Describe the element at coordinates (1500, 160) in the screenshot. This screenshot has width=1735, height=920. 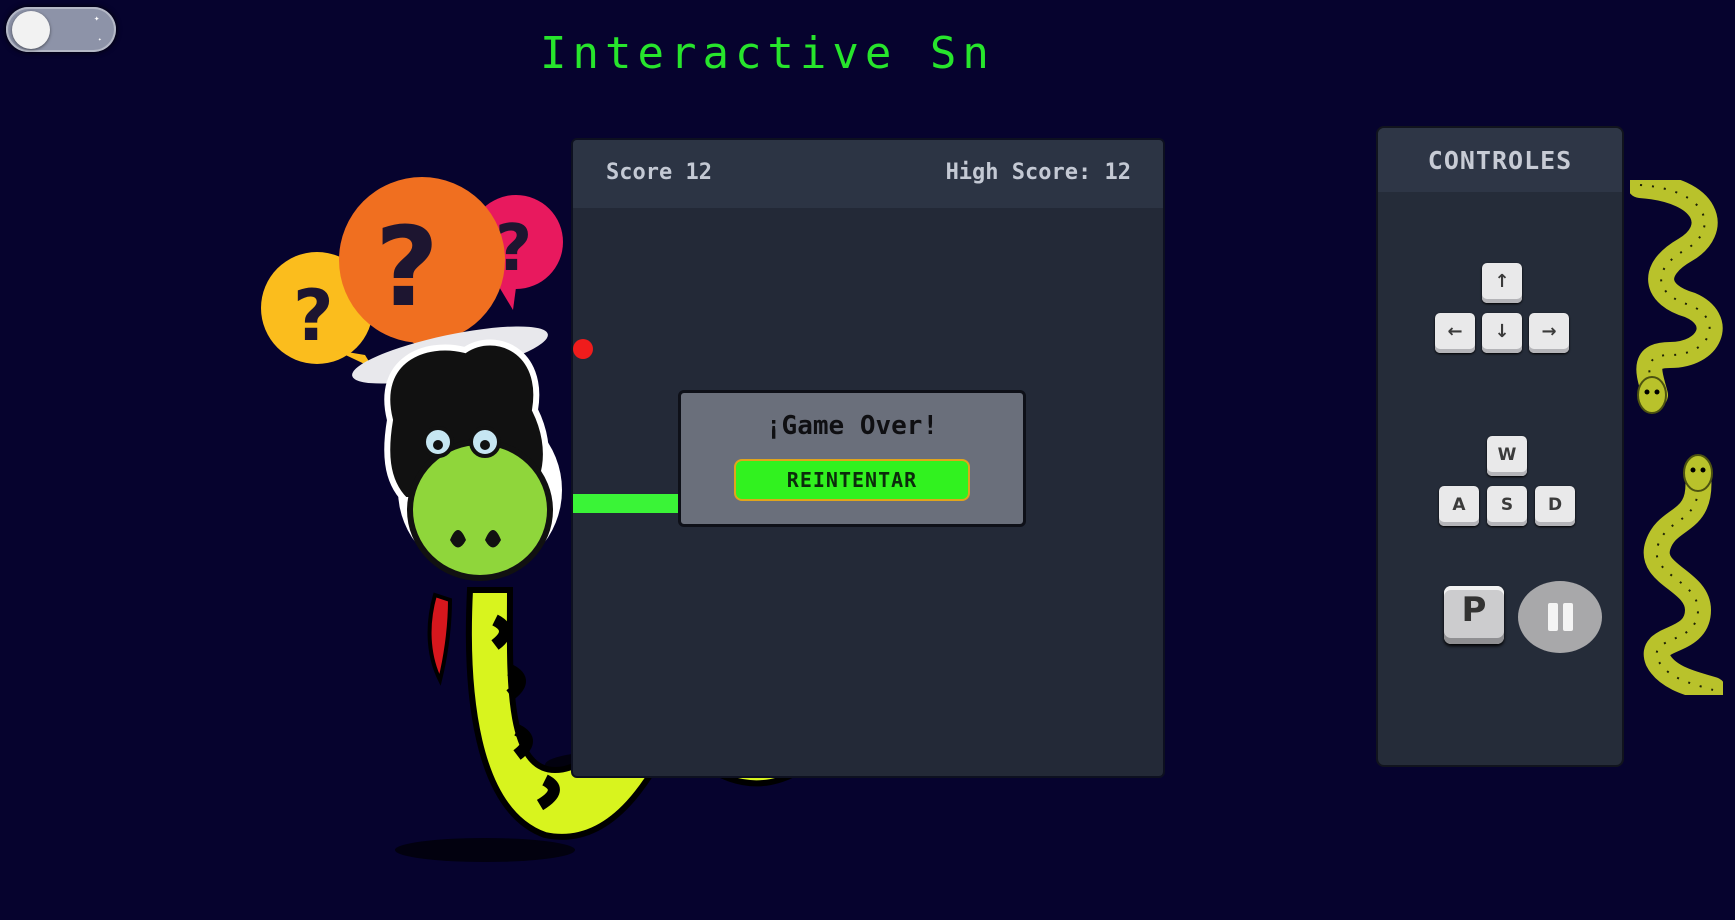
I see `controls-title: CONTROLES` at that location.